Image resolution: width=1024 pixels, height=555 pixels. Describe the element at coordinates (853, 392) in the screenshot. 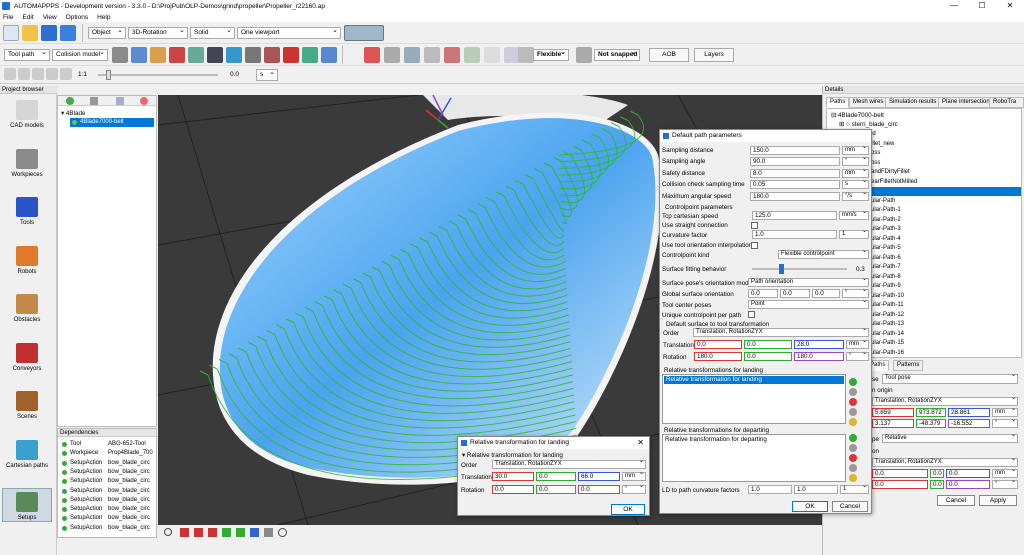

I see `edit-icon` at that location.